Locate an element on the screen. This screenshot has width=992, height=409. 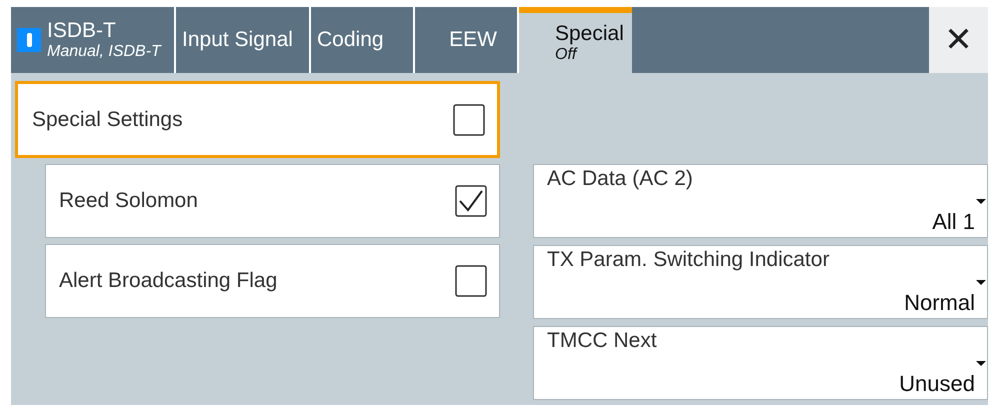
dropdown-label: AC Data (AC 2) is located at coordinates (620, 179).